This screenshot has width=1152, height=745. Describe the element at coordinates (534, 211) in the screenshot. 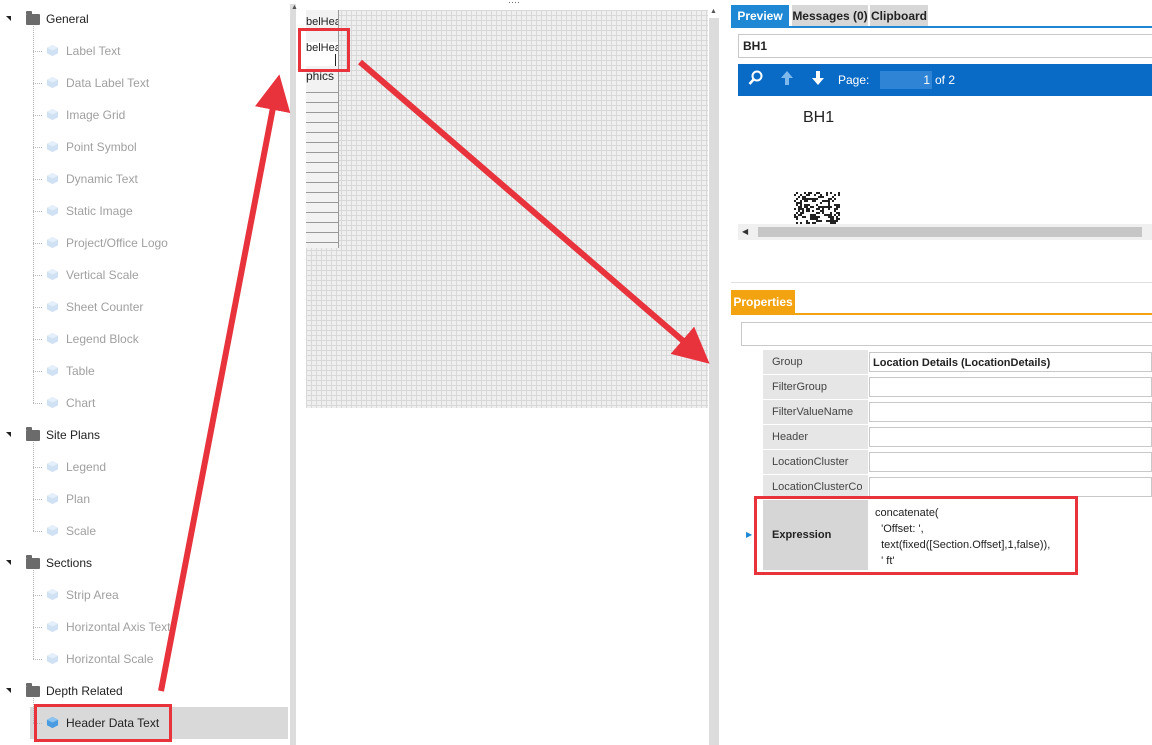

I see `arrow-down` at that location.